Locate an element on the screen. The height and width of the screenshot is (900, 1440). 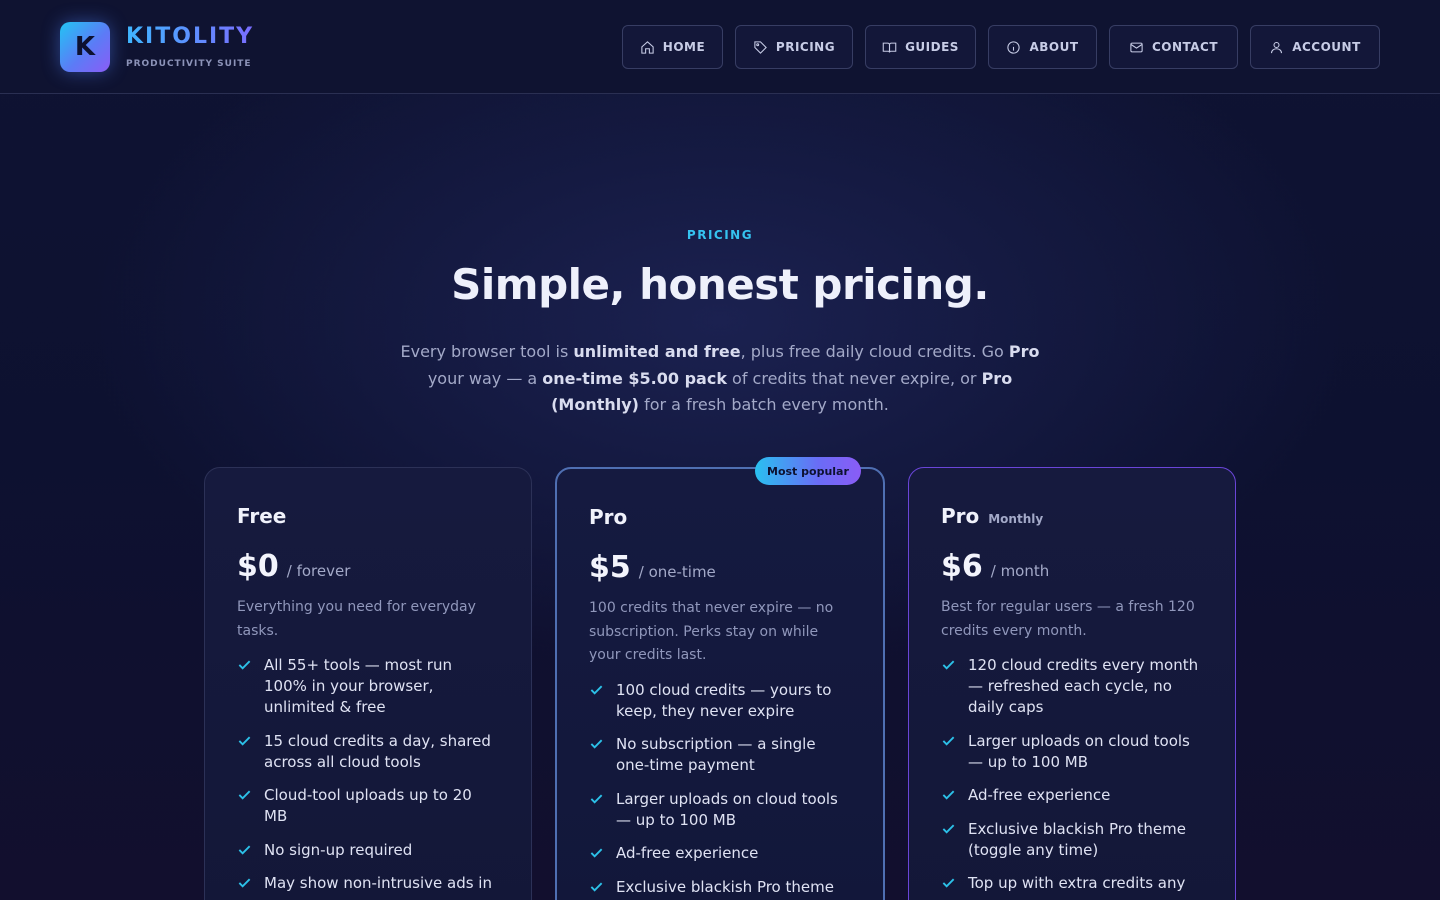
page-title: Simple, honest pricing. is located at coordinates (720, 284).